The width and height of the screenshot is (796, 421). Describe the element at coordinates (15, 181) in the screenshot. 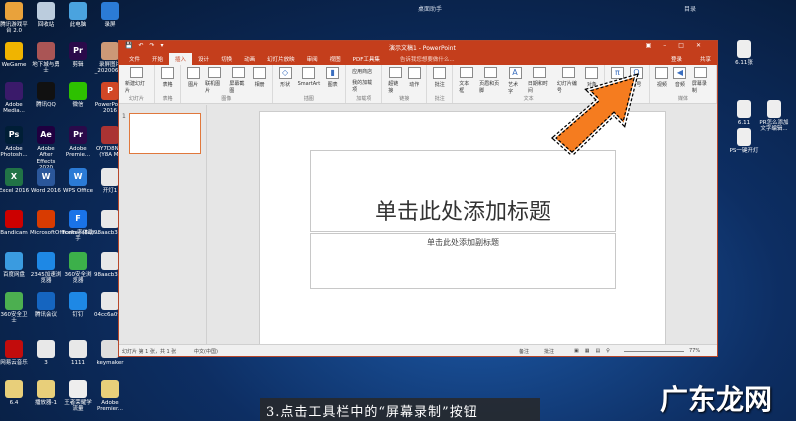

I see `desktop-icon: X Excel 2016` at that location.